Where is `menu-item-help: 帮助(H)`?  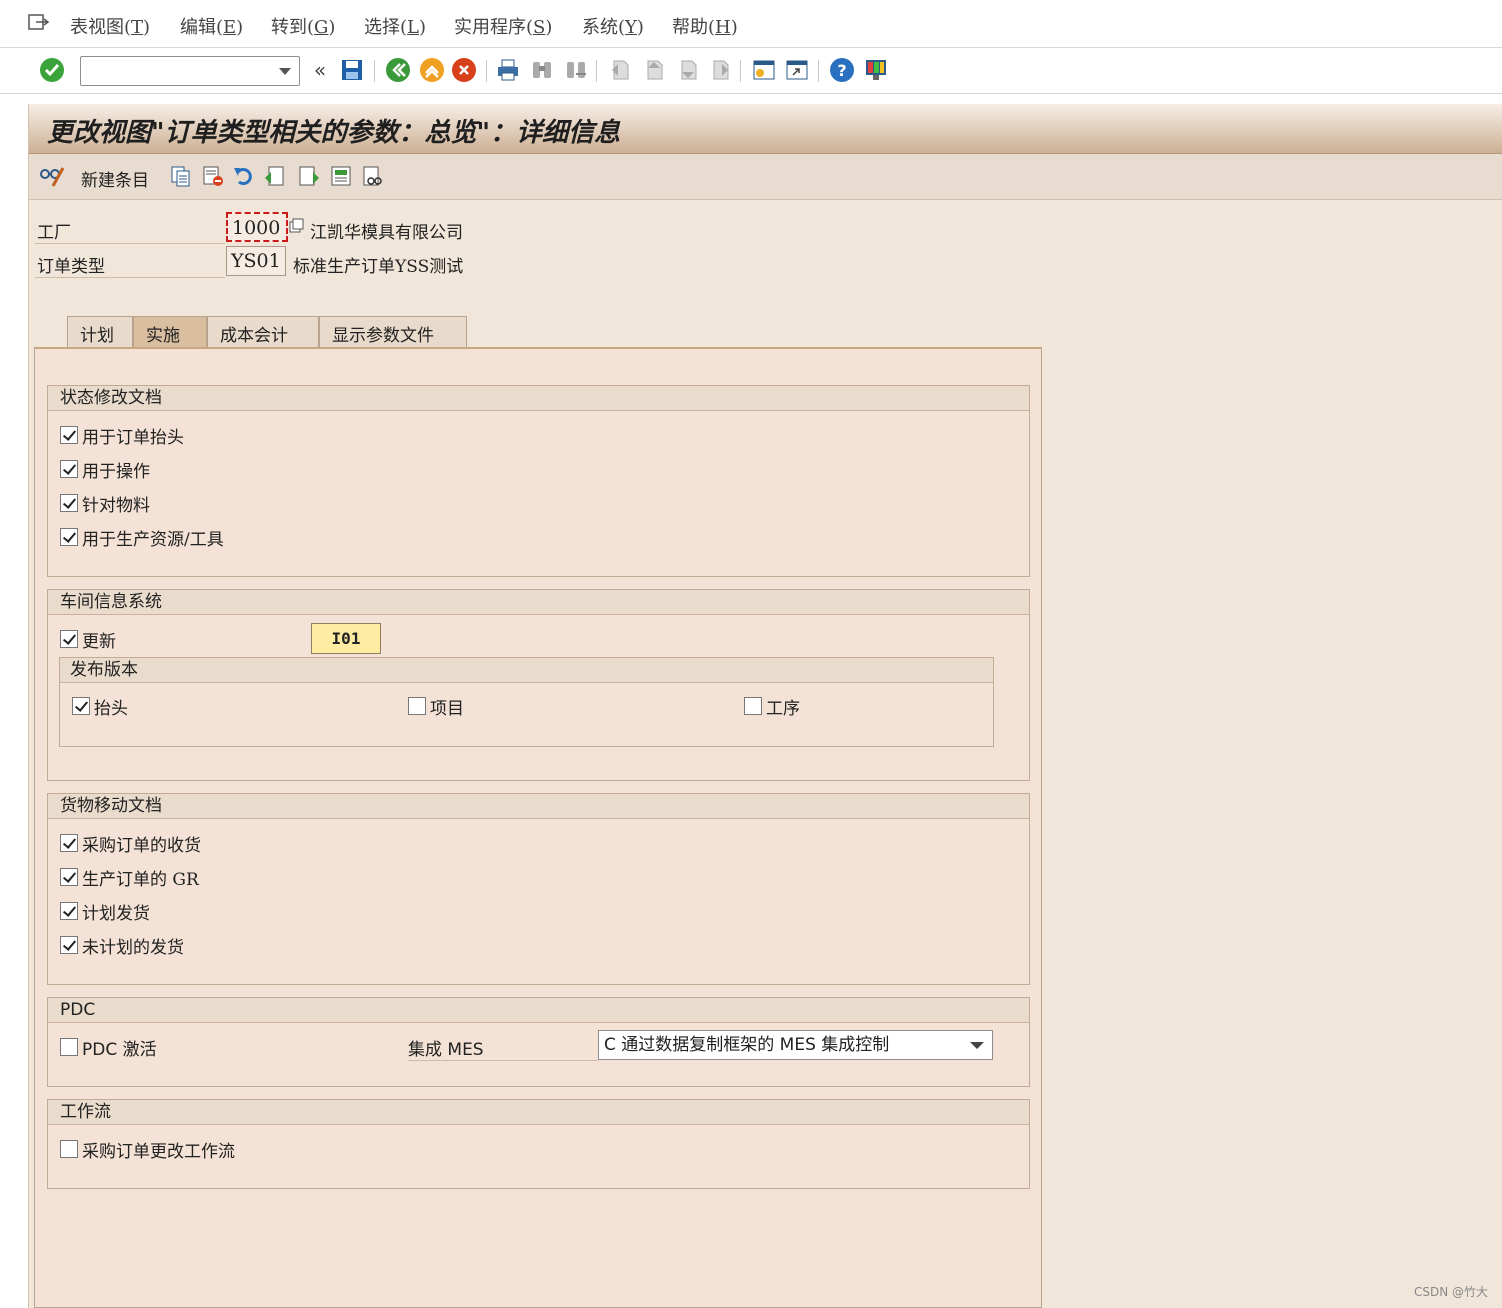 menu-item-help: 帮助(H) is located at coordinates (705, 26).